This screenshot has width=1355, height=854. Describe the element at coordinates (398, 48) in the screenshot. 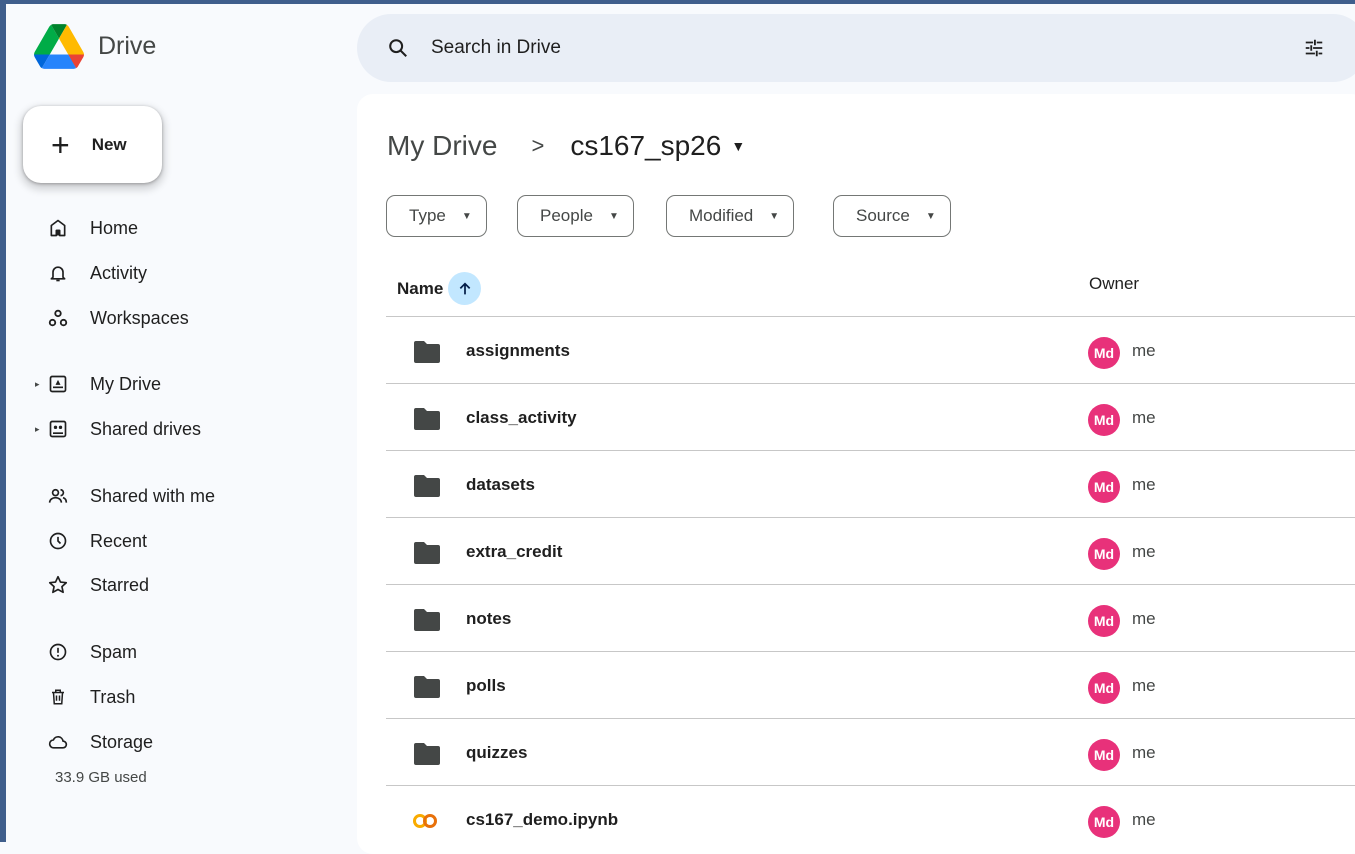

I see `search-icon` at that location.